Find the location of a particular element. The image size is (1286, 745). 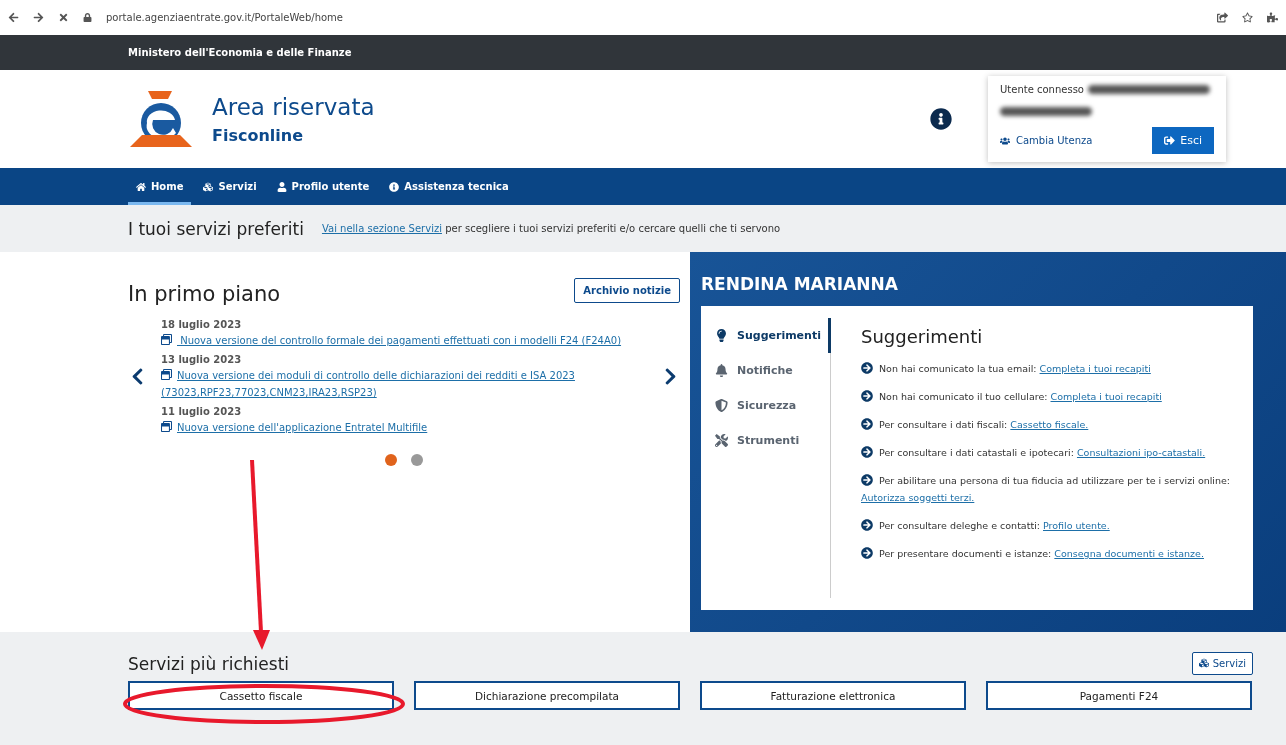

lightbulb-icon is located at coordinates (721, 335).